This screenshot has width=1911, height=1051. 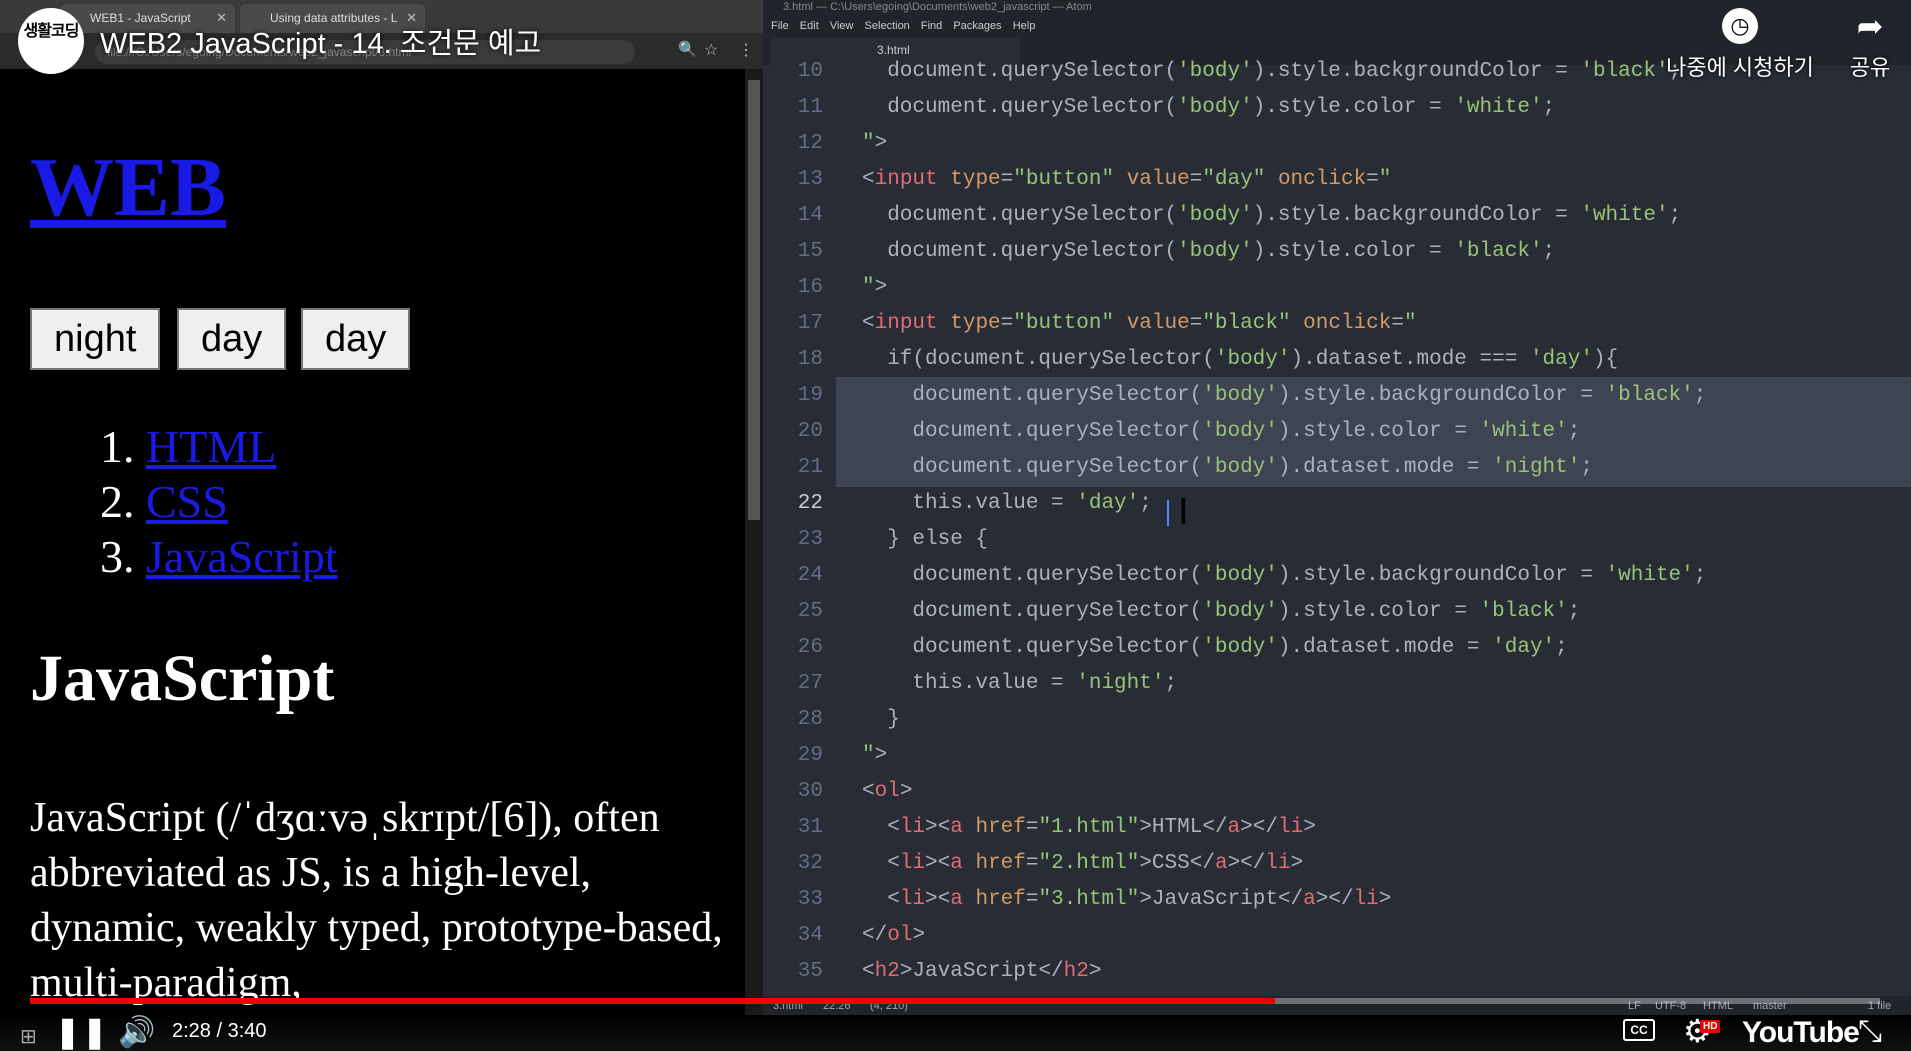 What do you see at coordinates (842, 26) in the screenshot?
I see `menu-view: View` at bounding box center [842, 26].